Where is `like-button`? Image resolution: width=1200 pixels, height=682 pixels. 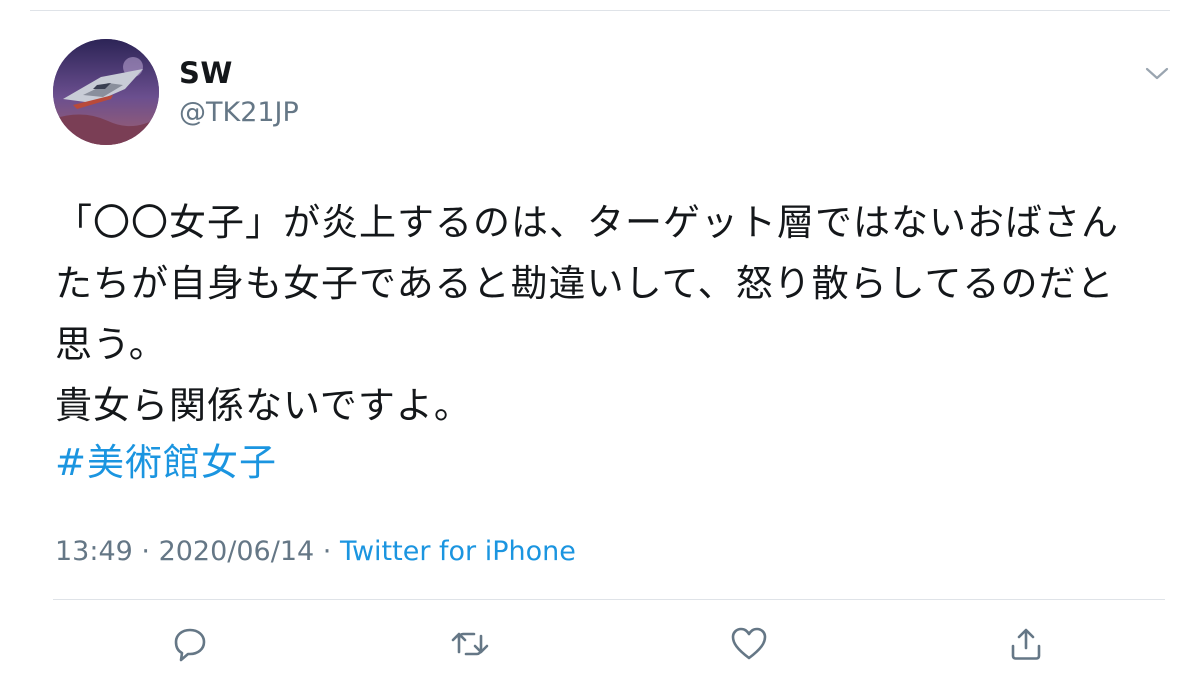
like-button is located at coordinates (749, 644).